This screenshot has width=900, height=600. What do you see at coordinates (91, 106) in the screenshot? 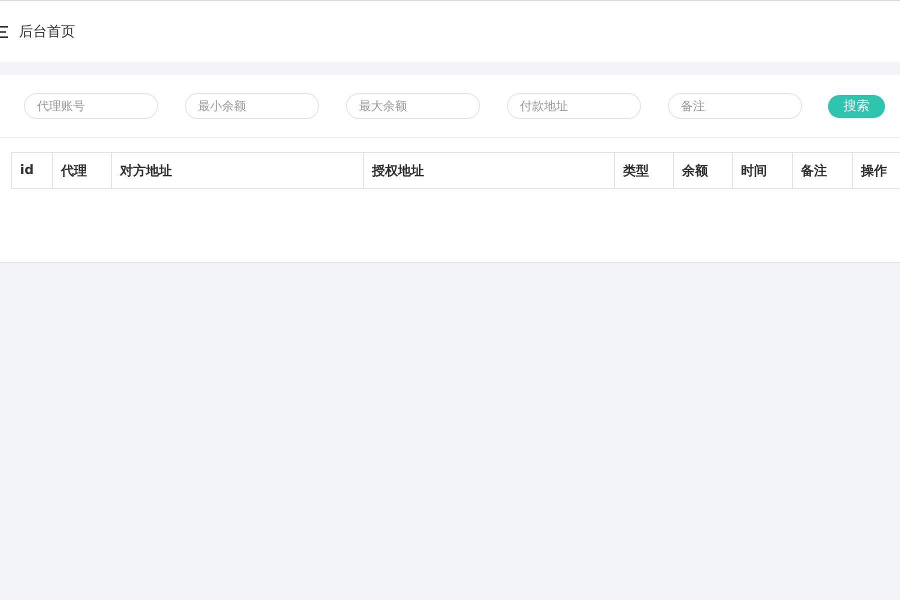
I see `filter-field: 代理账号` at bounding box center [91, 106].